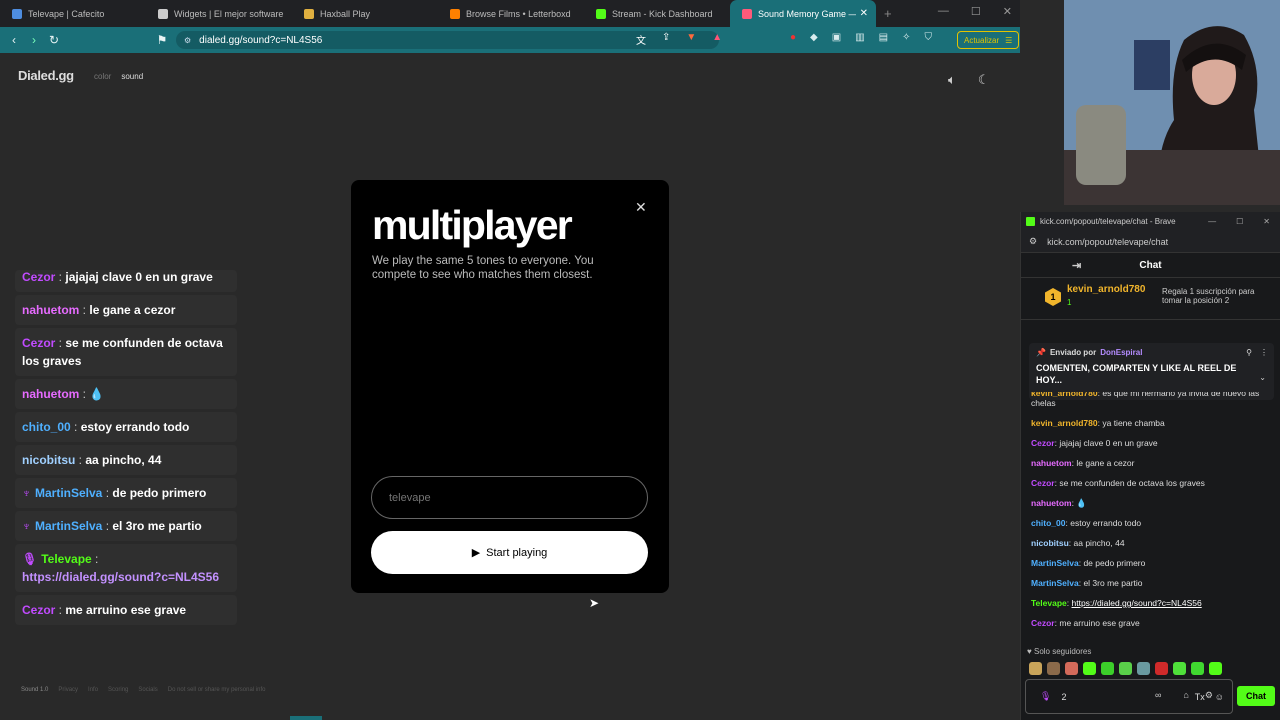  I want to click on overlay-message: ♆ MartinSelva : el 3ro me partio, so click(126, 526).